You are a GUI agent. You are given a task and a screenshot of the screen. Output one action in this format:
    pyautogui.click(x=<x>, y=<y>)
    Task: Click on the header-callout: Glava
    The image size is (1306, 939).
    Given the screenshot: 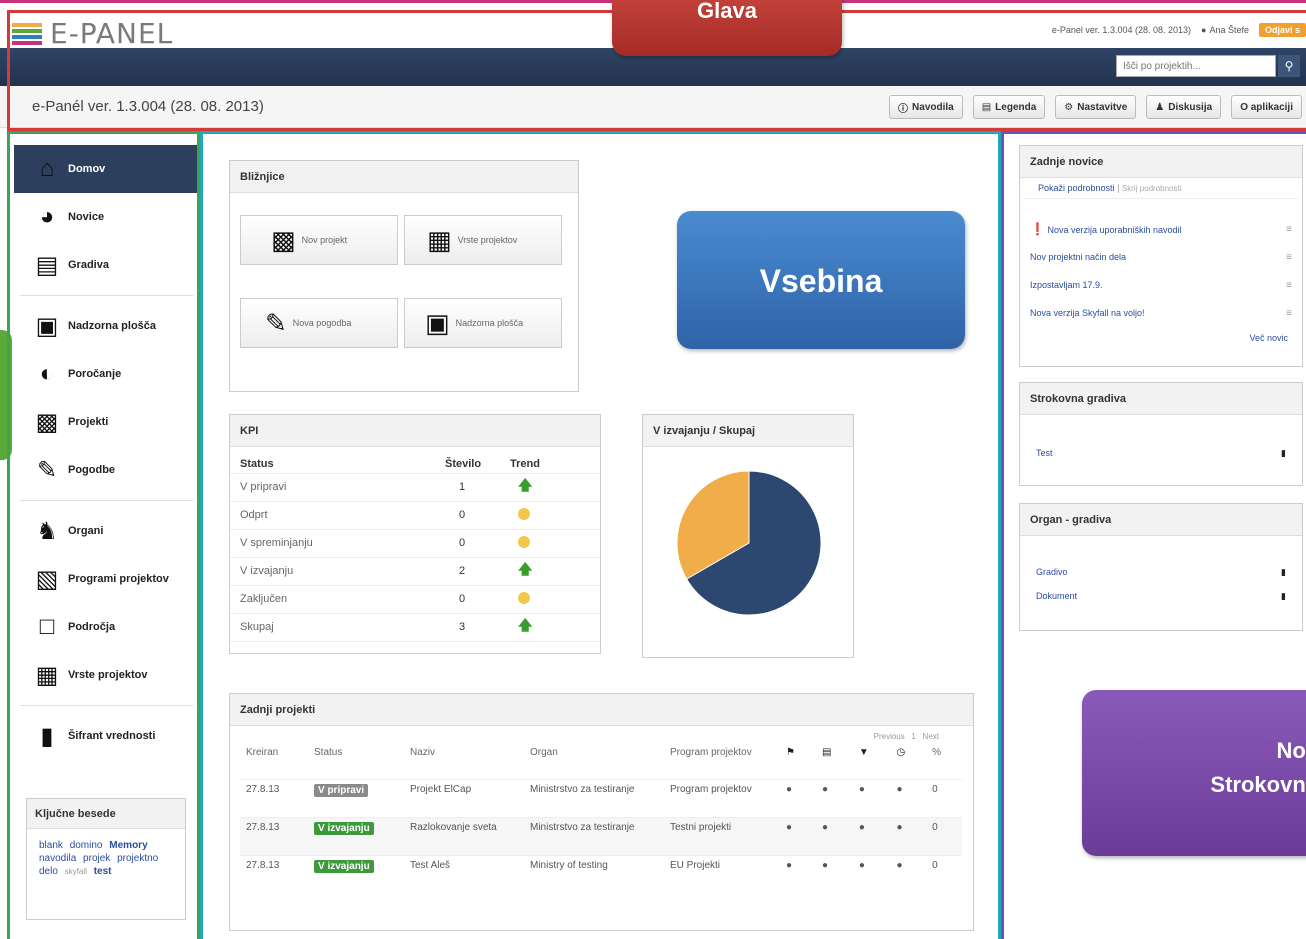 What is the action you would take?
    pyautogui.click(x=727, y=28)
    